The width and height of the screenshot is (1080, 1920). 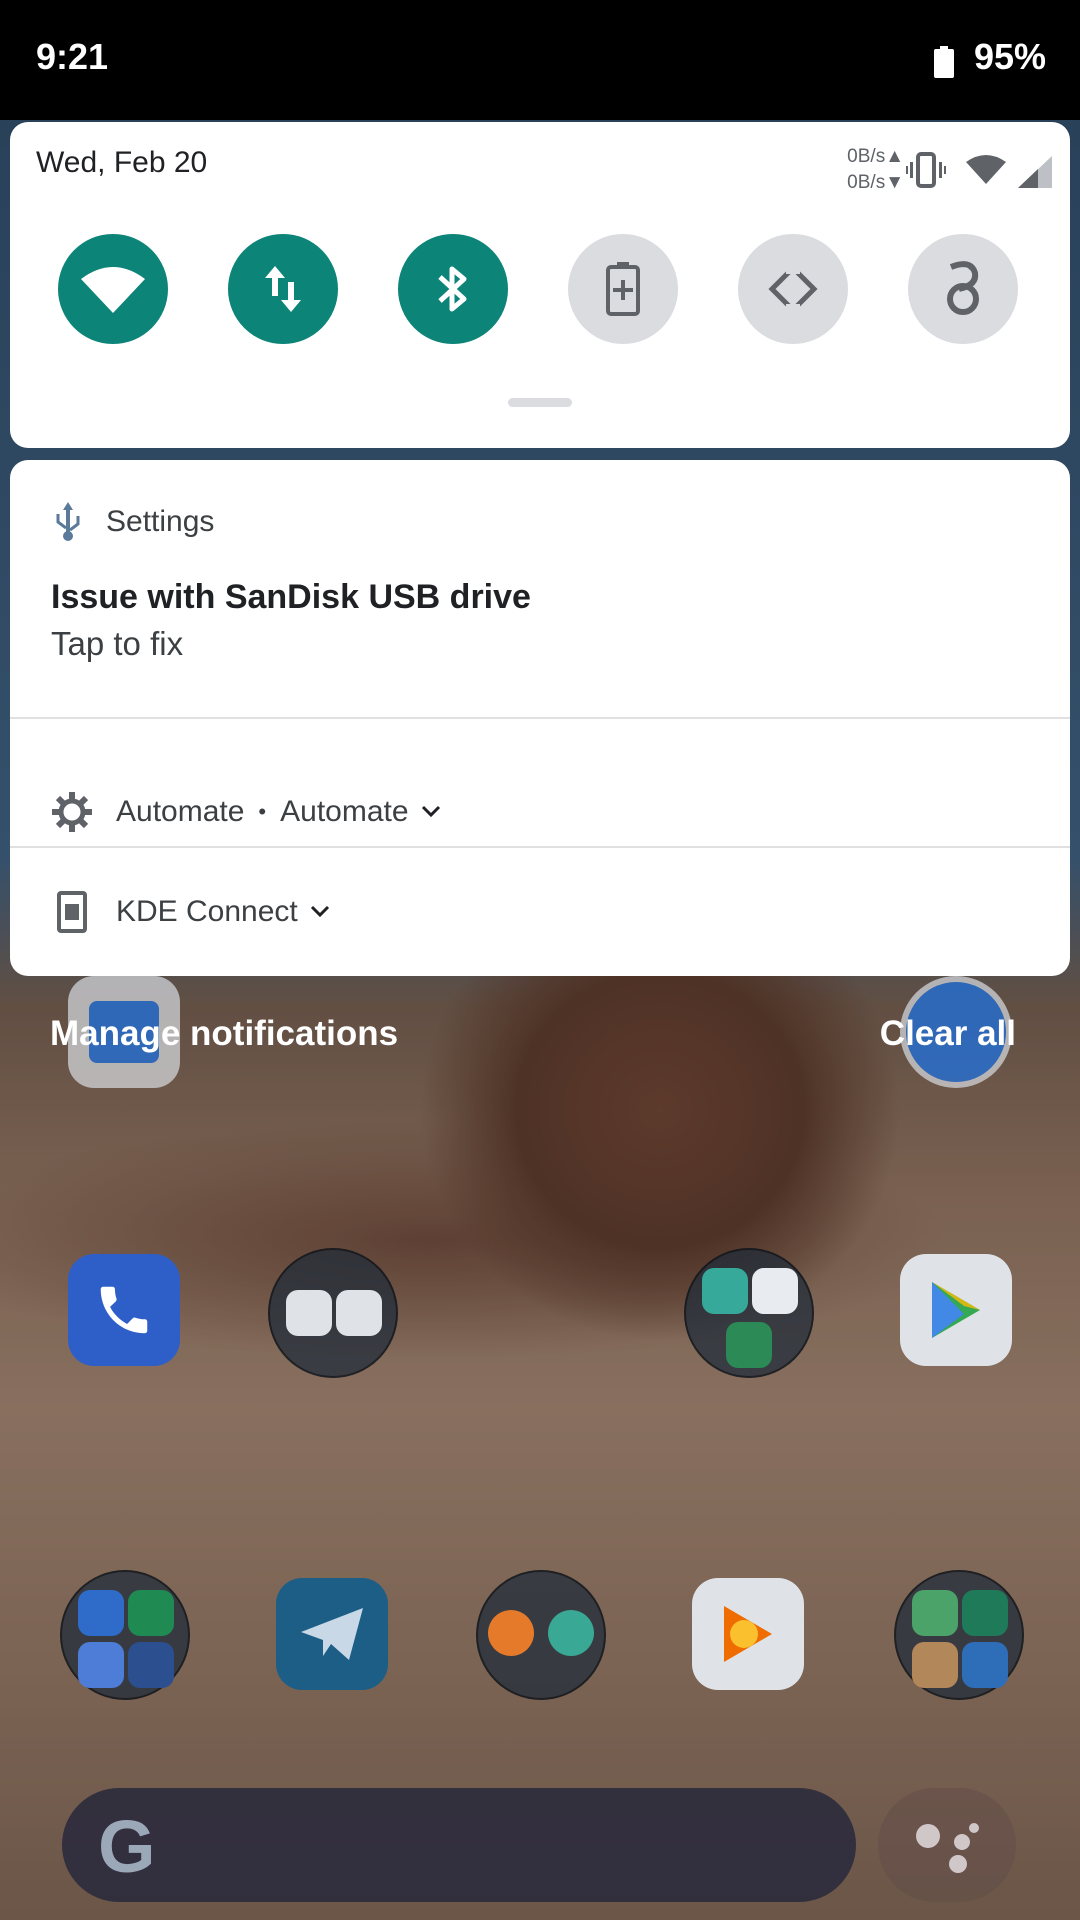 I want to click on phone-app-icon, so click(x=124, y=1310).